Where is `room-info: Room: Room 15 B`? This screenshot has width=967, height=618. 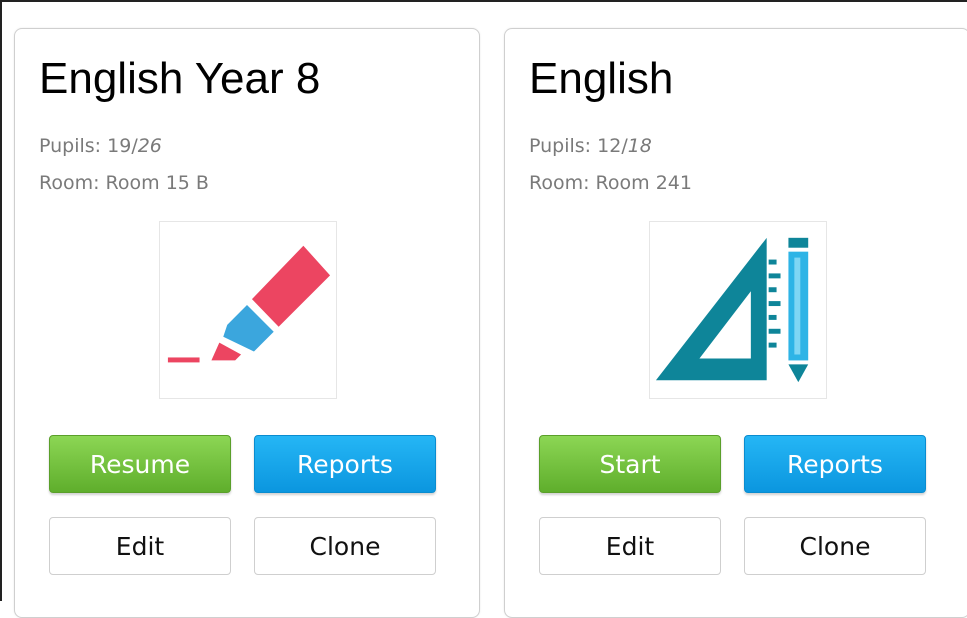 room-info: Room: Room 15 B is located at coordinates (124, 183).